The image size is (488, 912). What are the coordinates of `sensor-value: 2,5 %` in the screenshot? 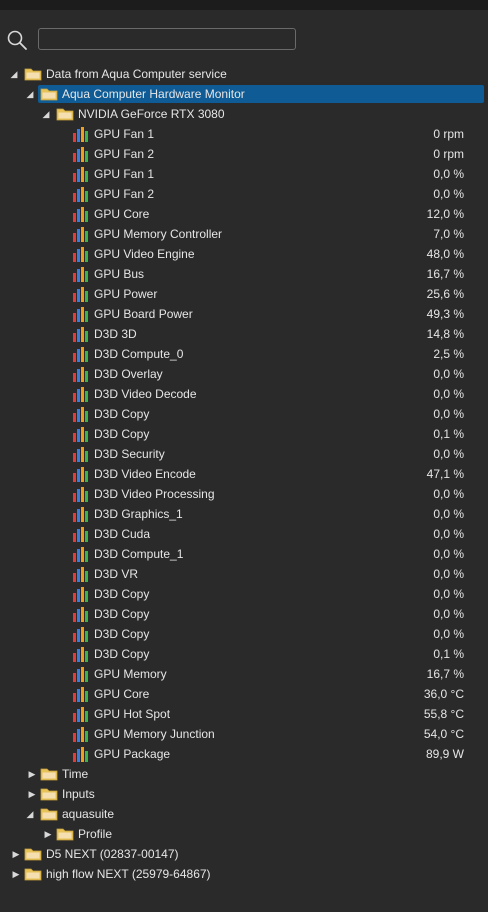 It's located at (448, 354).